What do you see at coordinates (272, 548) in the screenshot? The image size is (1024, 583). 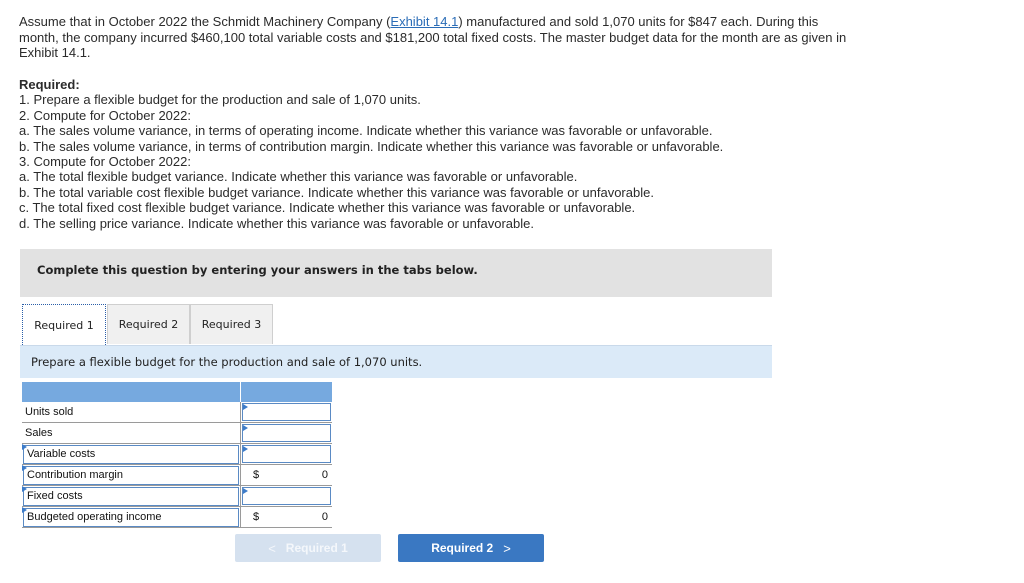 I see `chevron-left-icon: <` at bounding box center [272, 548].